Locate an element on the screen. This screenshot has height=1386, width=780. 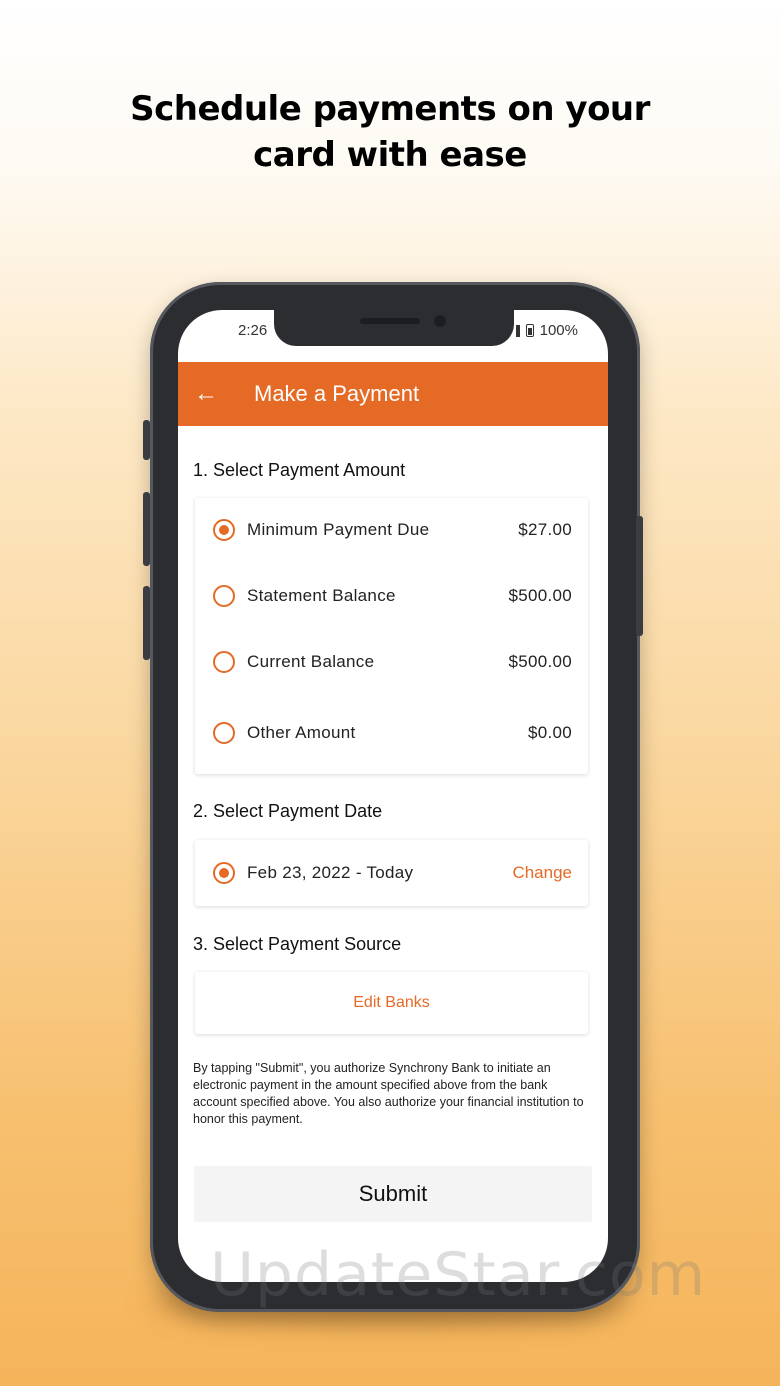
payment-source-card: Edit Banks is located at coordinates (391, 1003).